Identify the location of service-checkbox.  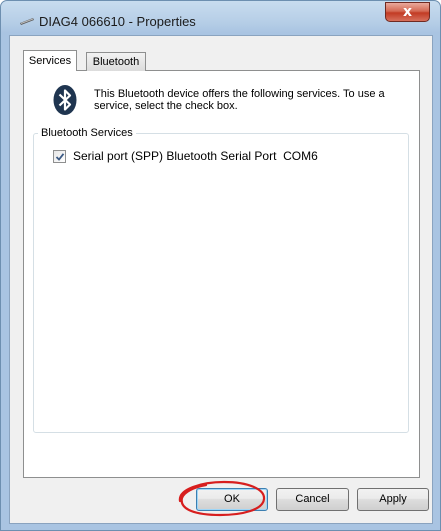
(59, 156).